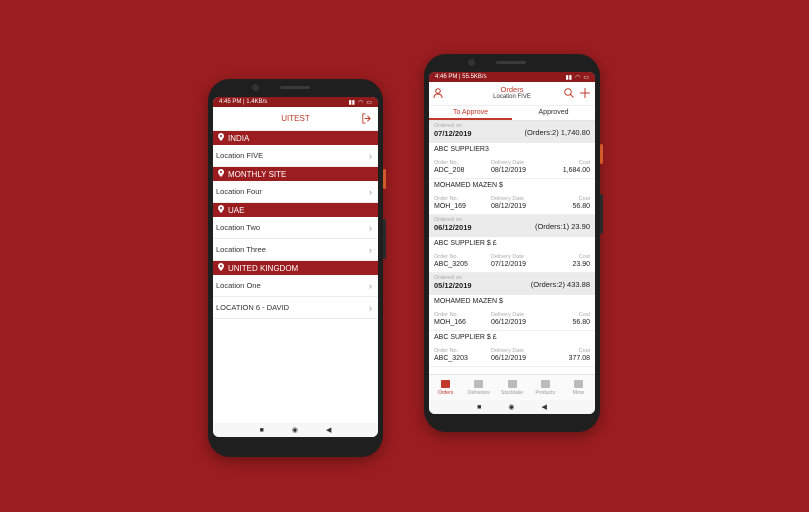  What do you see at coordinates (243, 102) in the screenshot?
I see `status-time: 4:45 PM | 1.4KB/s` at bounding box center [243, 102].